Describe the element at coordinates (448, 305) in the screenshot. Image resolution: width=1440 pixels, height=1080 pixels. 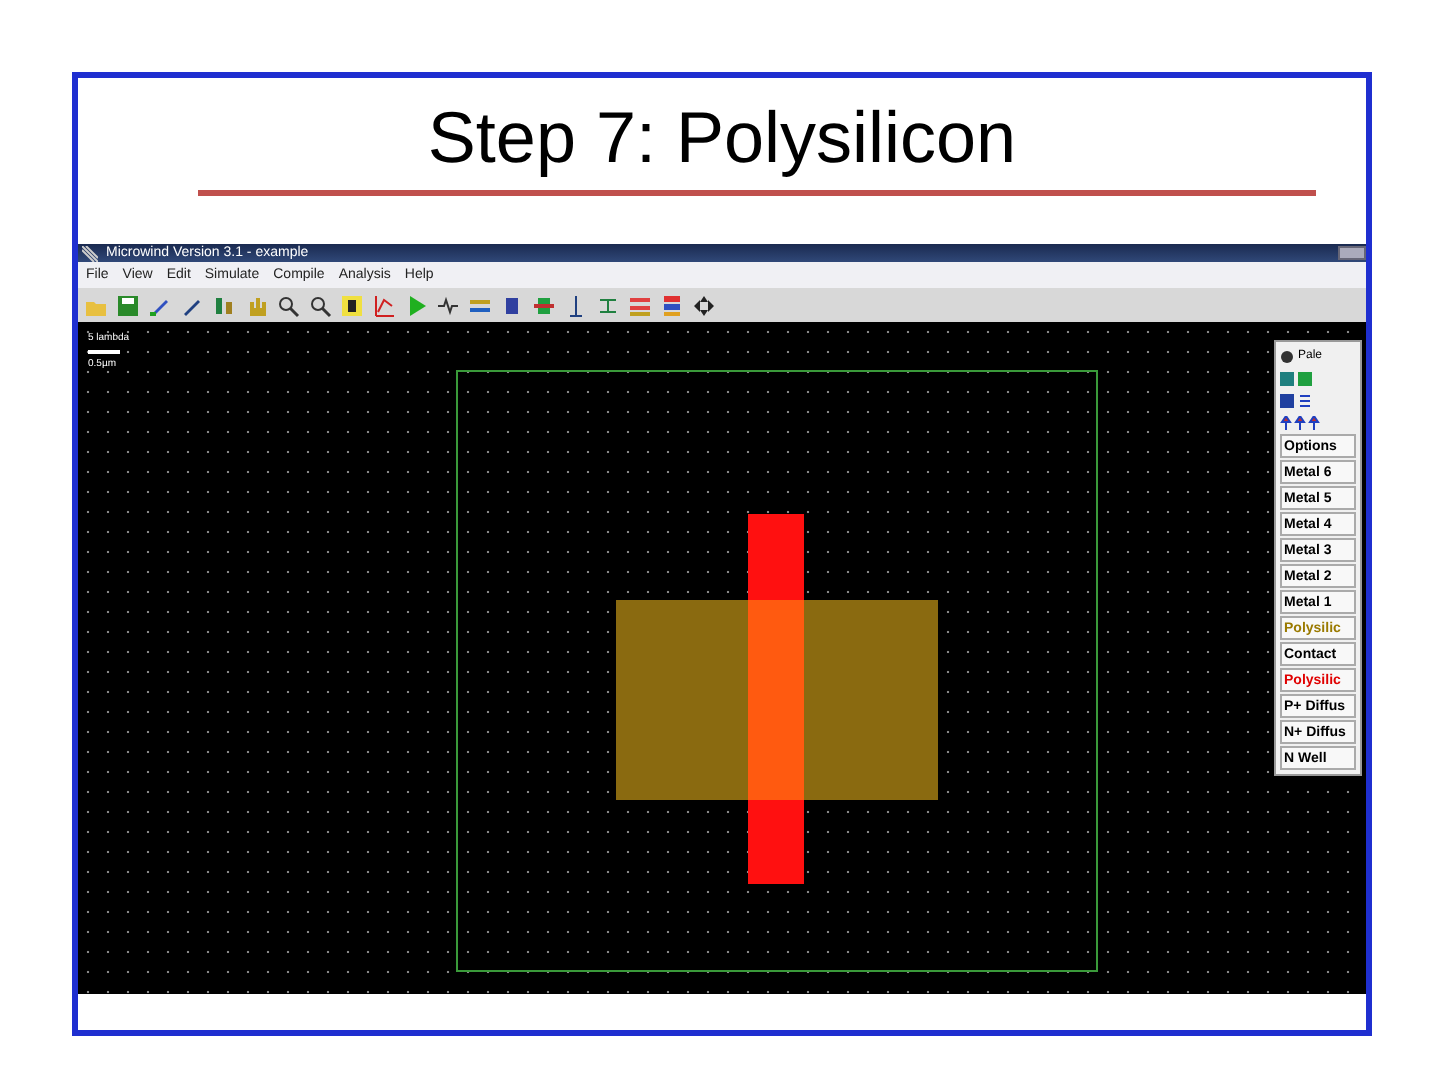
I see `wave-icon` at that location.